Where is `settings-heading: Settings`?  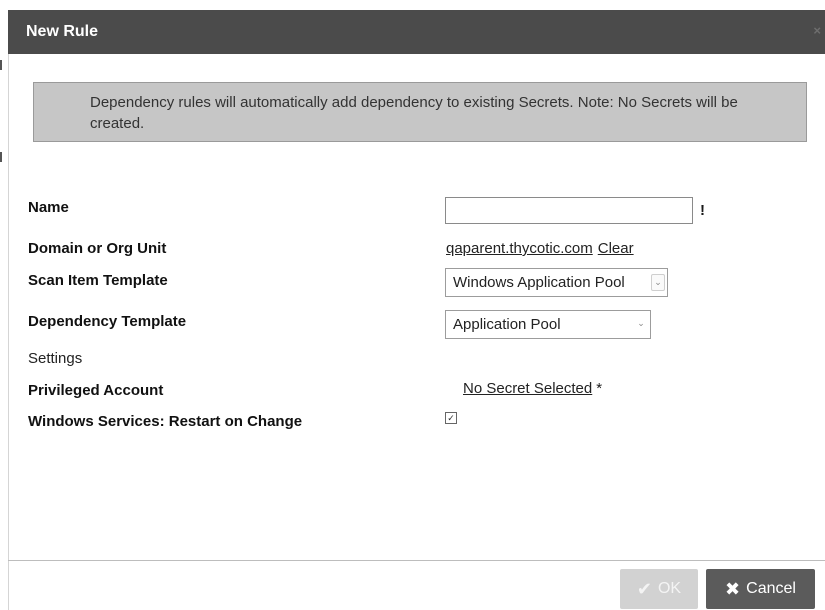 settings-heading: Settings is located at coordinates (55, 358).